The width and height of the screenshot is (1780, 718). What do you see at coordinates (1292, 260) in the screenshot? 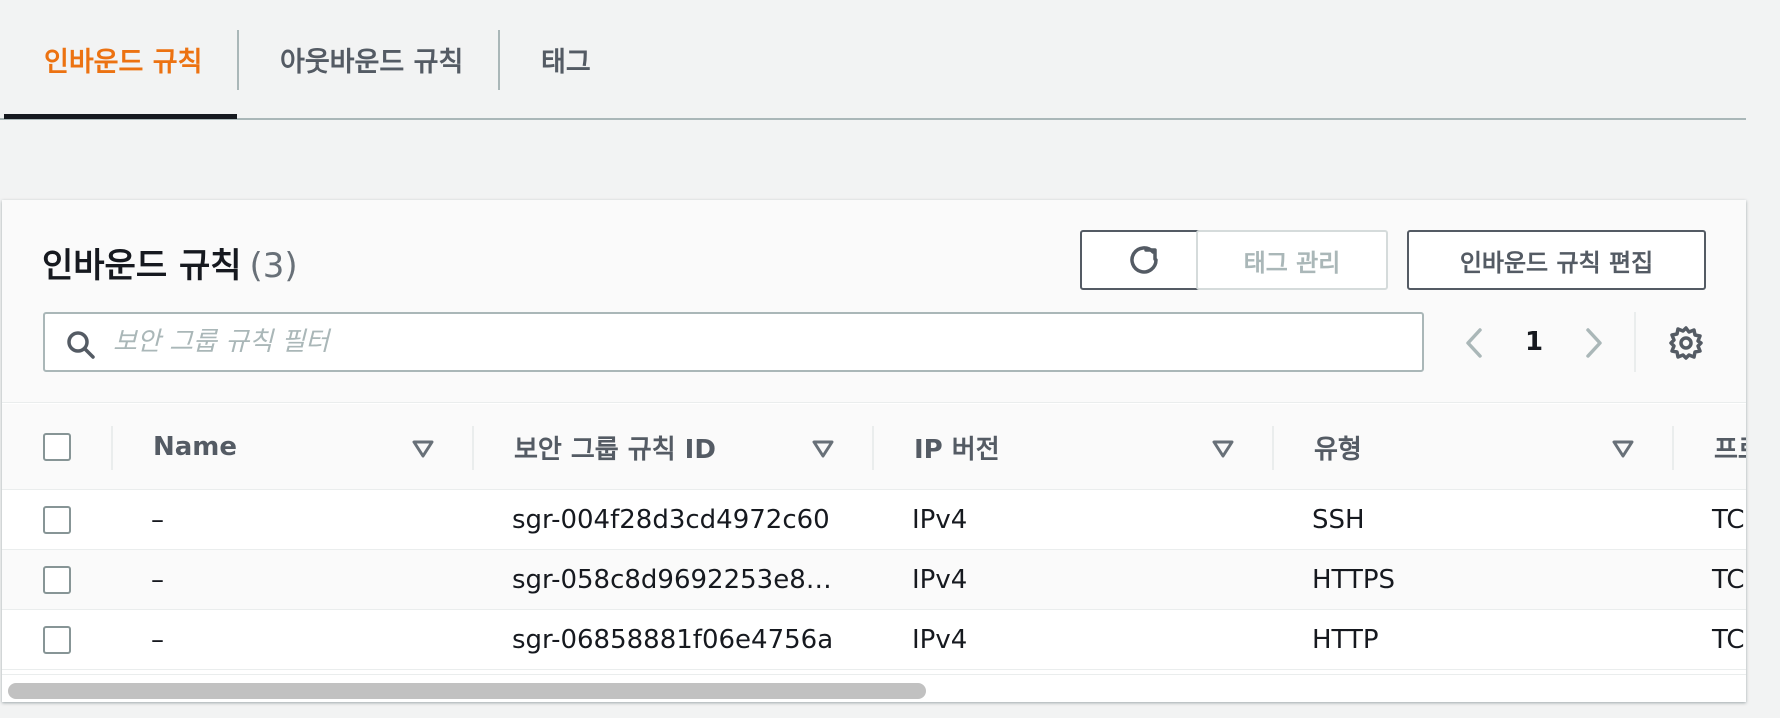
I see `manage-tags-button: 태그 관리` at bounding box center [1292, 260].